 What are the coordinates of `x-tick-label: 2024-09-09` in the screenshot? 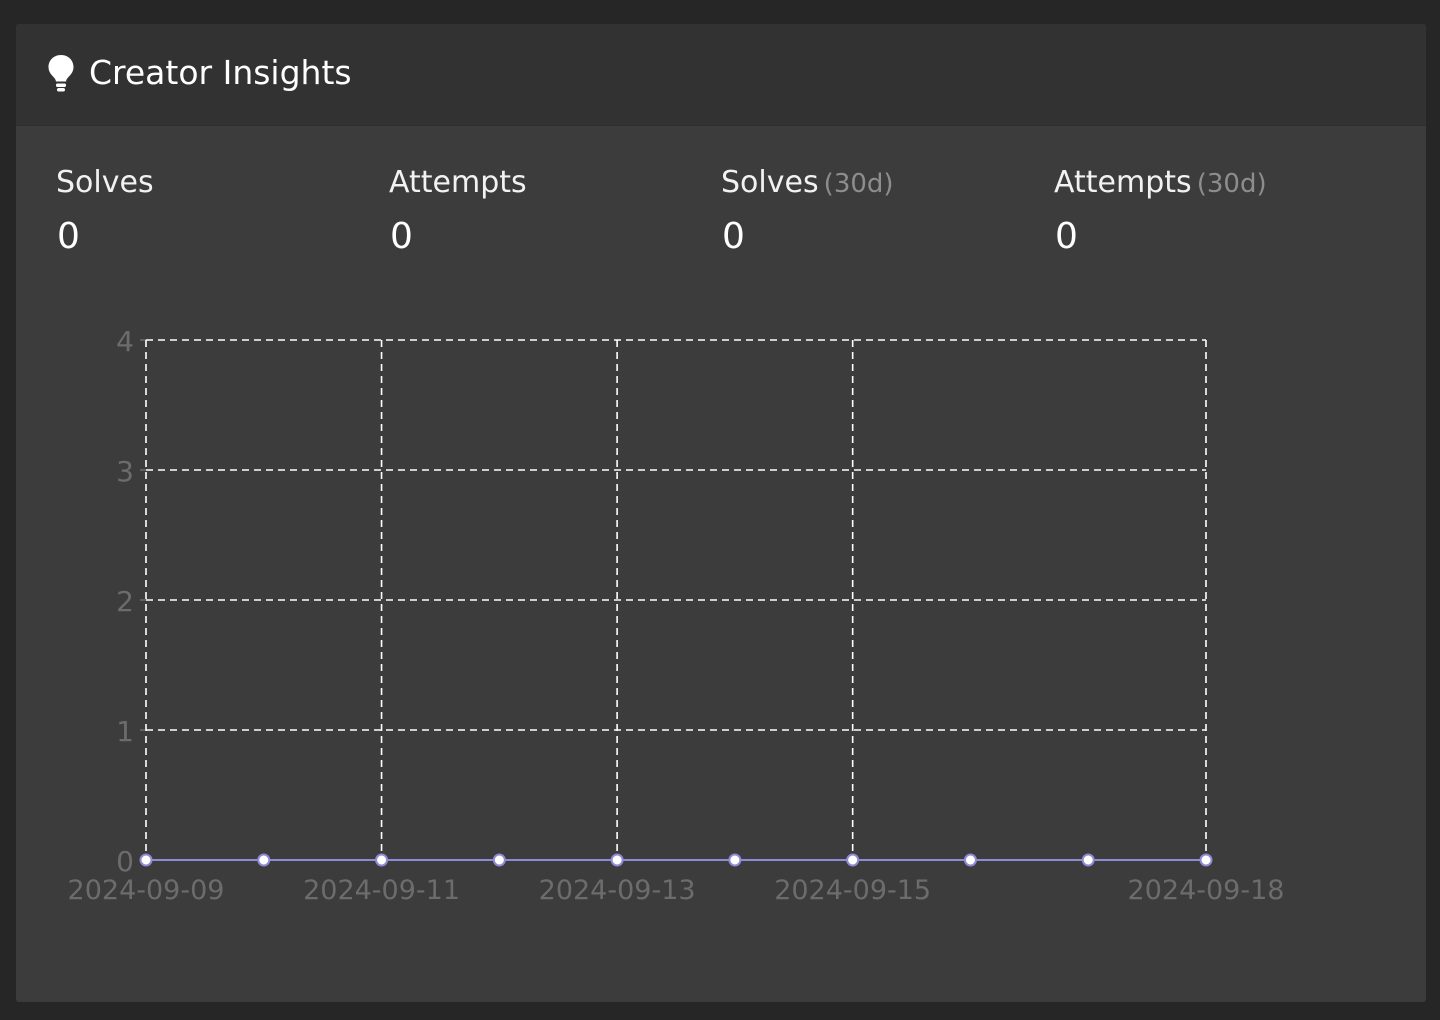 It's located at (146, 890).